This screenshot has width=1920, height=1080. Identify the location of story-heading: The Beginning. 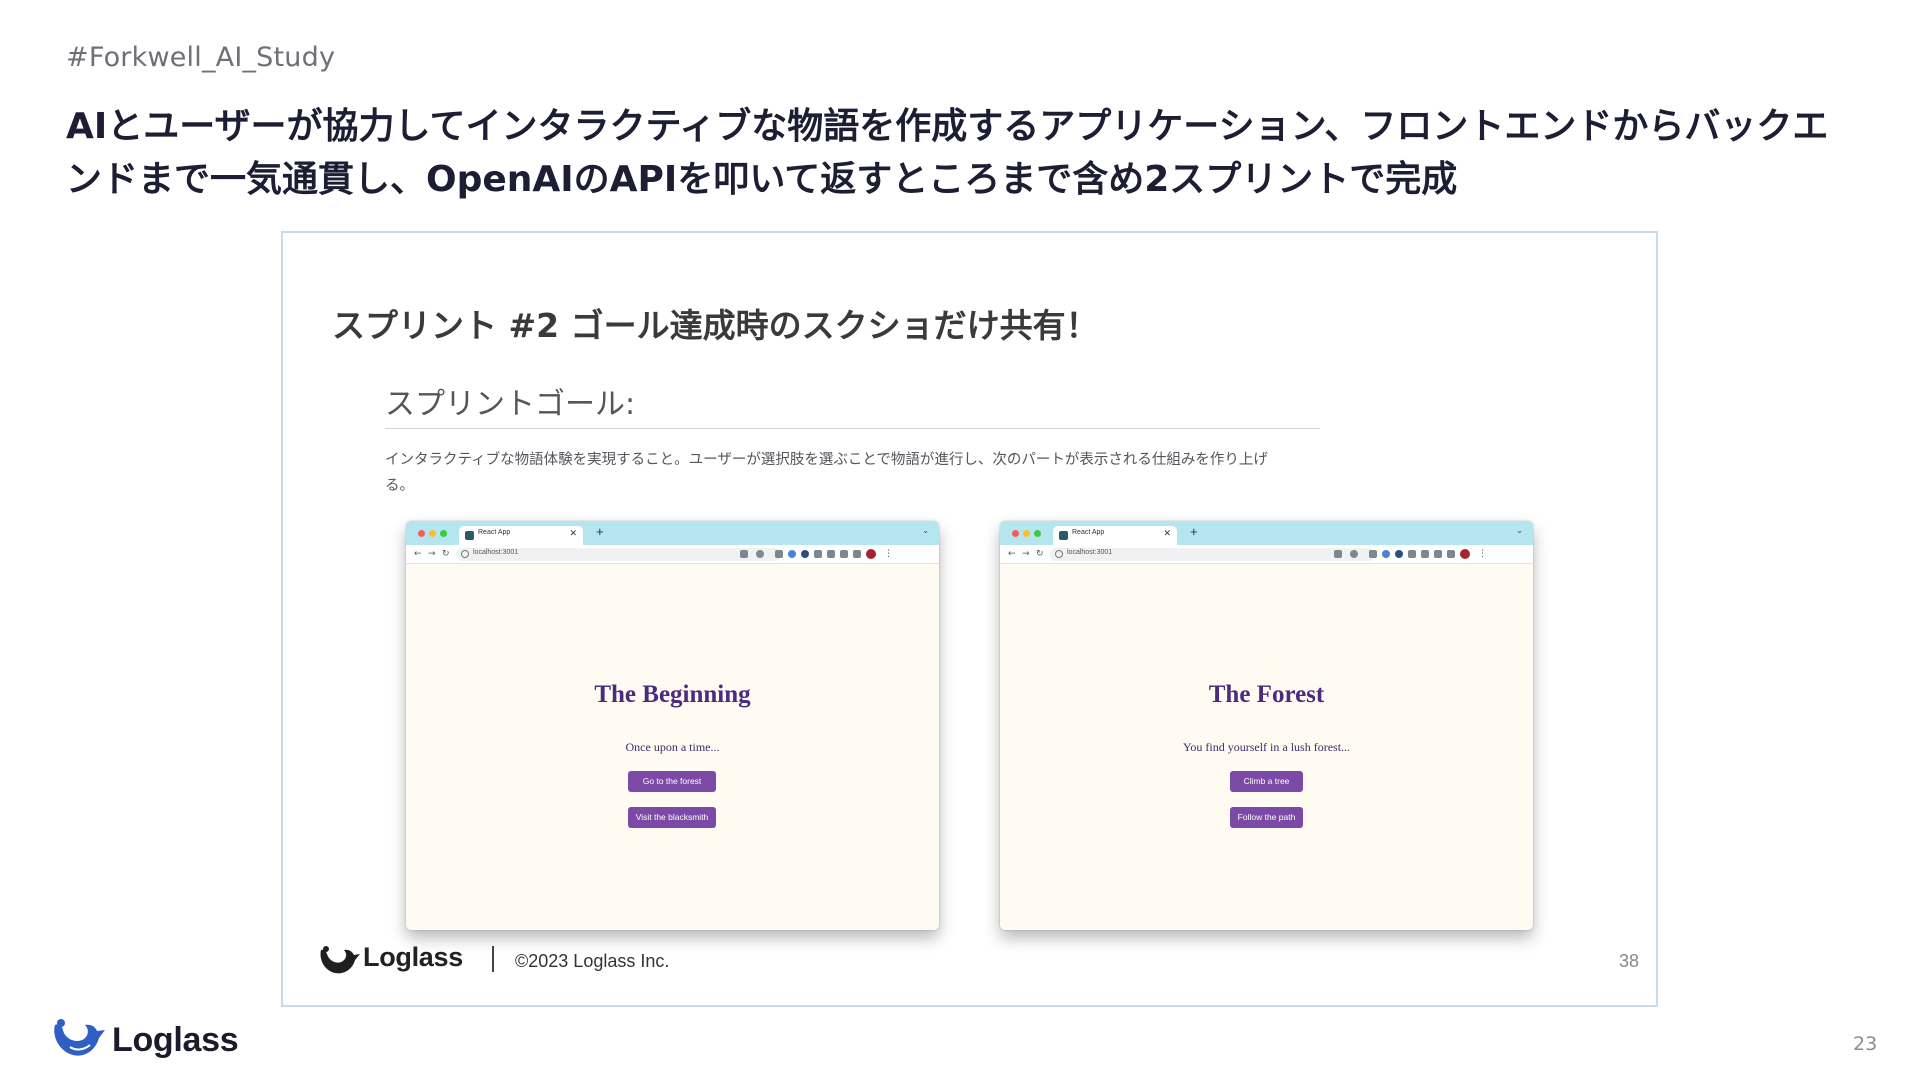
(672, 694).